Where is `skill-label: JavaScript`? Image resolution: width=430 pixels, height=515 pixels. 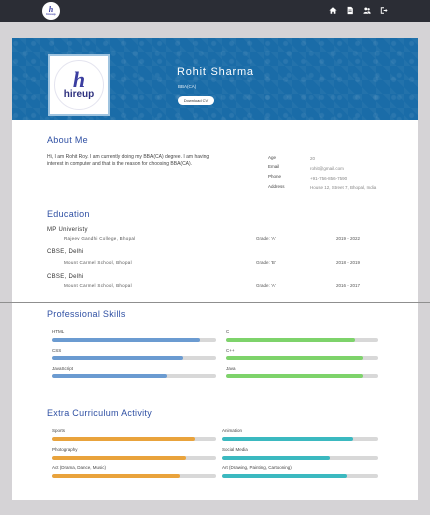 skill-label: JavaScript is located at coordinates (63, 368).